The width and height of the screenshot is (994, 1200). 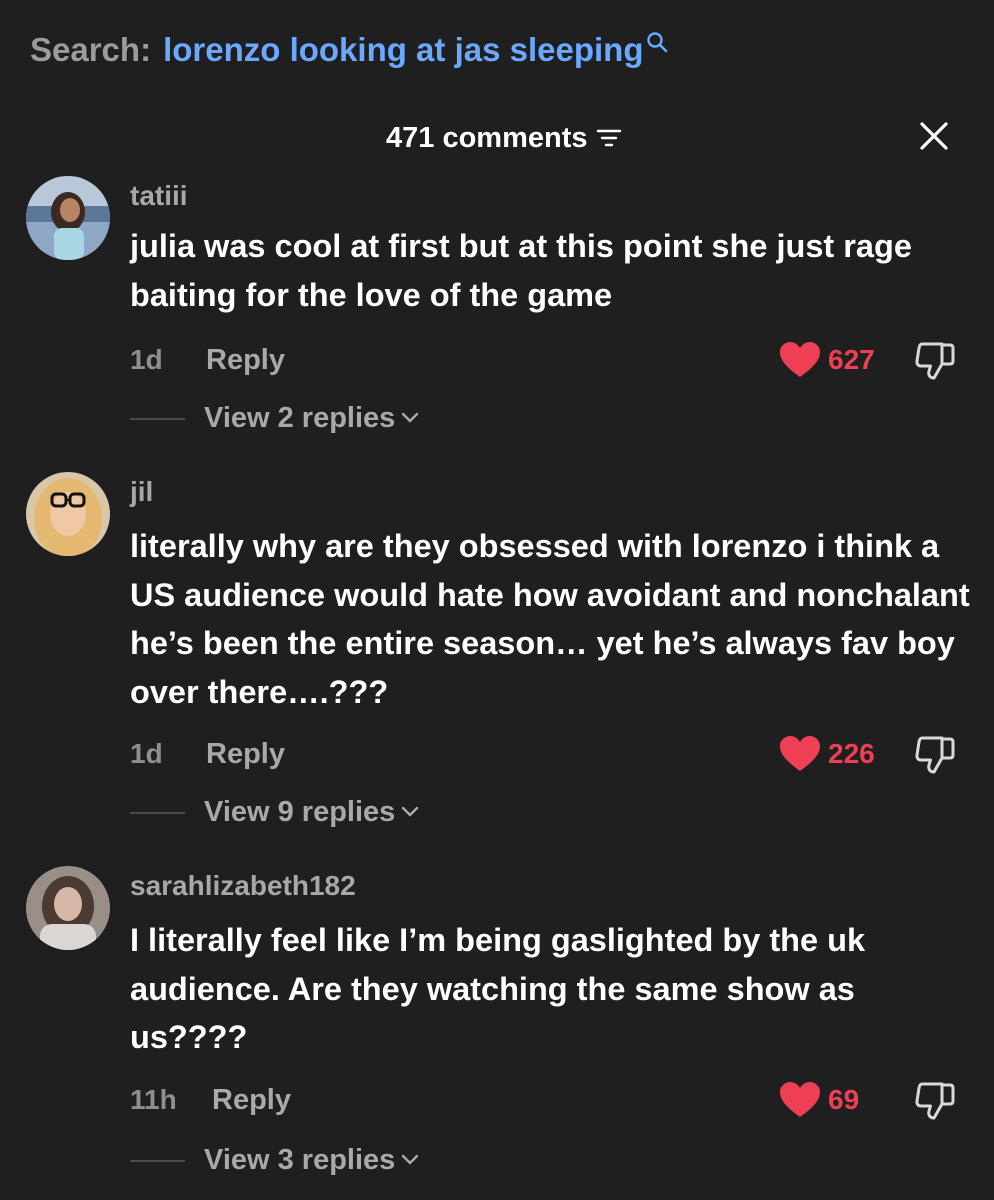 I want to click on view-replies-button: View 3 replies, so click(x=311, y=1160).